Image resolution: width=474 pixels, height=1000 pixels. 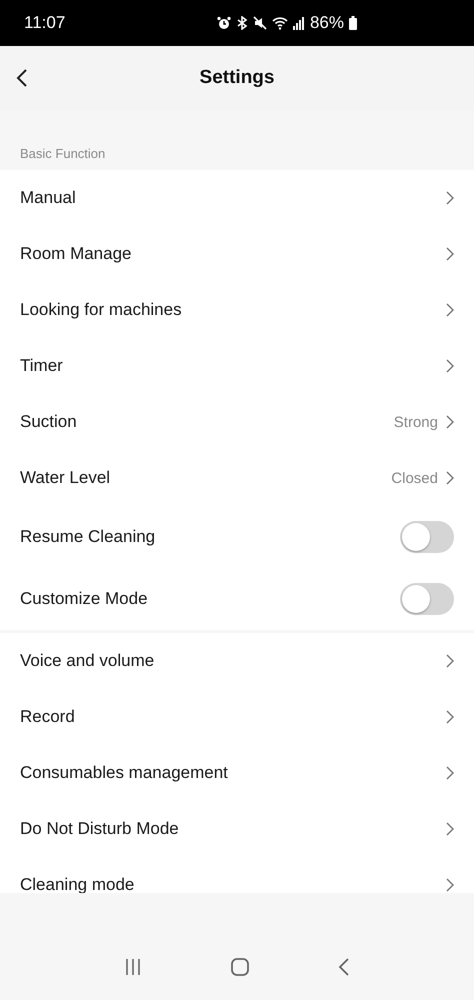 What do you see at coordinates (344, 967) in the screenshot?
I see `back-icon` at bounding box center [344, 967].